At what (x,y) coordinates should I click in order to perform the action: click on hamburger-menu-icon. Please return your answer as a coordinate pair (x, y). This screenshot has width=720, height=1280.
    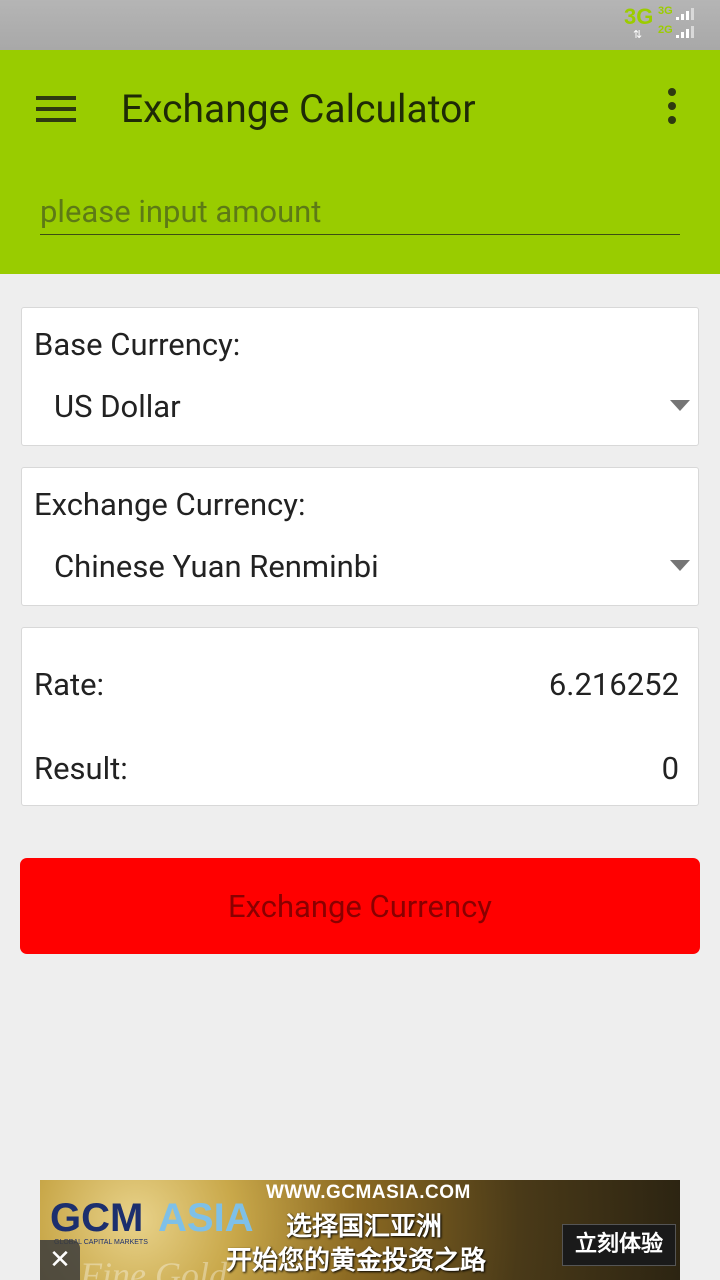
    Looking at the image, I should click on (56, 109).